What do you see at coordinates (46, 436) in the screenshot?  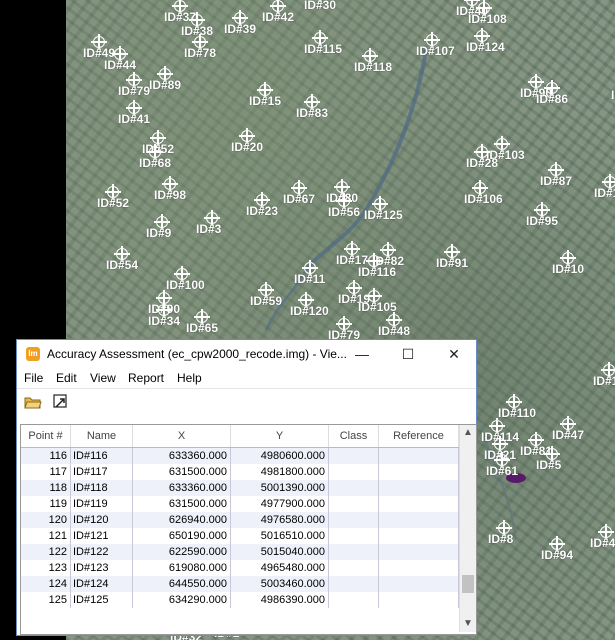 I see `column-header-point: Point #` at bounding box center [46, 436].